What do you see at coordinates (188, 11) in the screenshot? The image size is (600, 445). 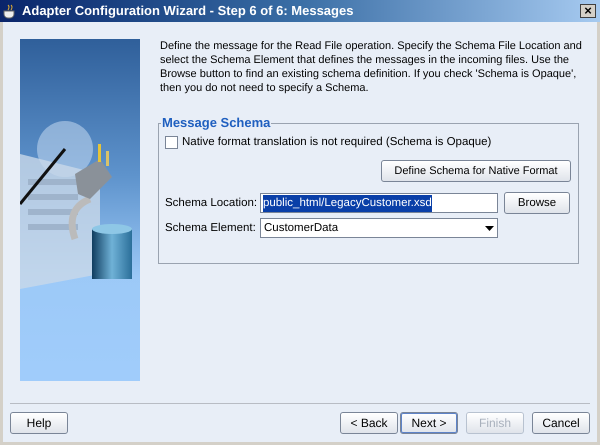 I see `window-title: Adapter Configuration Wizard - Step 6 of 6: Messages` at bounding box center [188, 11].